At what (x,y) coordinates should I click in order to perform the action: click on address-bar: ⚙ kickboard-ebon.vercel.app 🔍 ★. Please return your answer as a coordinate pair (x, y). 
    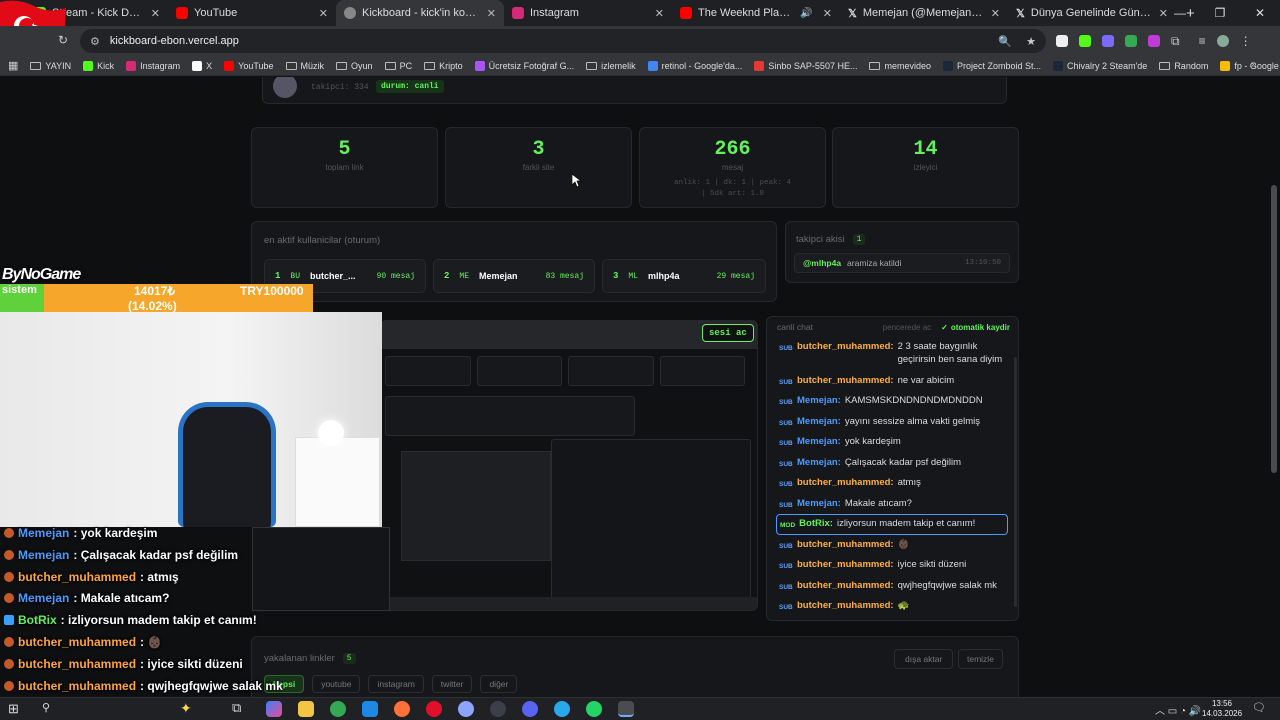
    Looking at the image, I should click on (563, 41).